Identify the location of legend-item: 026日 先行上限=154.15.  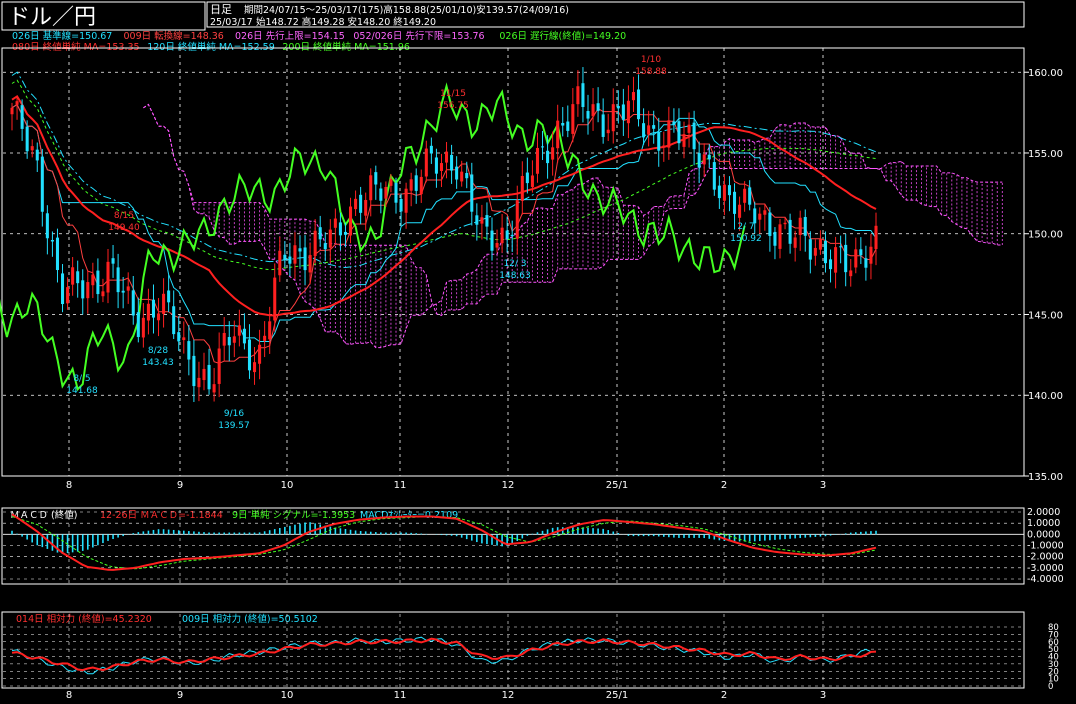
(290, 36).